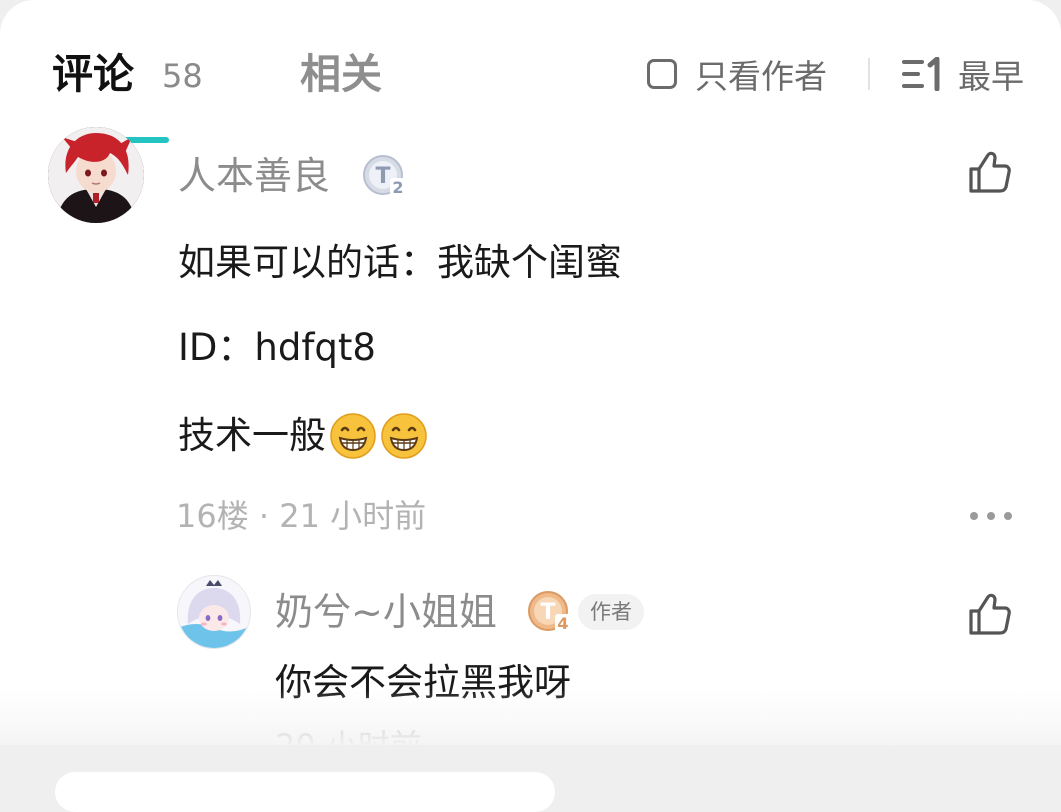 The image size is (1061, 812). Describe the element at coordinates (991, 76) in the screenshot. I see `sort-label: 最早` at that location.